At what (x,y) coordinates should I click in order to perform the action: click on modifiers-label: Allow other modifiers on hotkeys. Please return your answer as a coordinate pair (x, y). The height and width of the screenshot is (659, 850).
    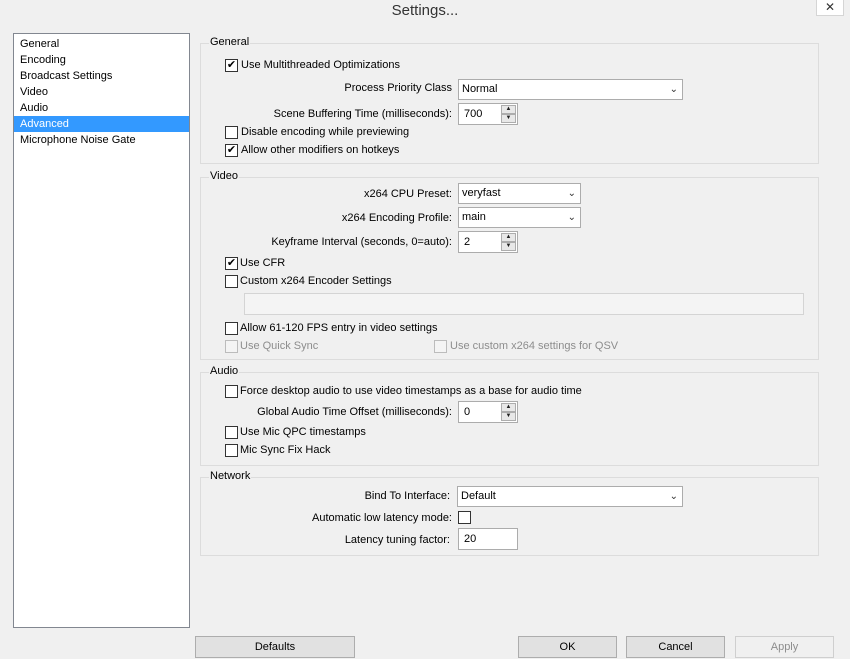
    Looking at the image, I should click on (320, 150).